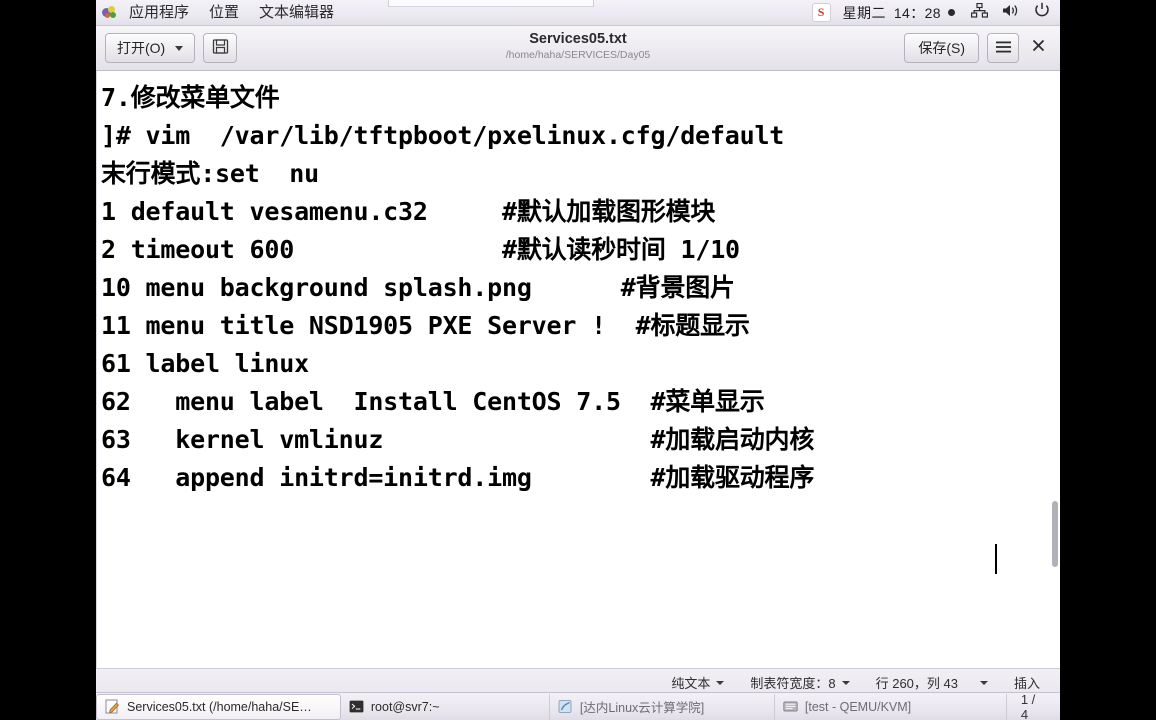 Image resolution: width=1156 pixels, height=720 pixels. I want to click on sogou-input-icon: S, so click(821, 12).